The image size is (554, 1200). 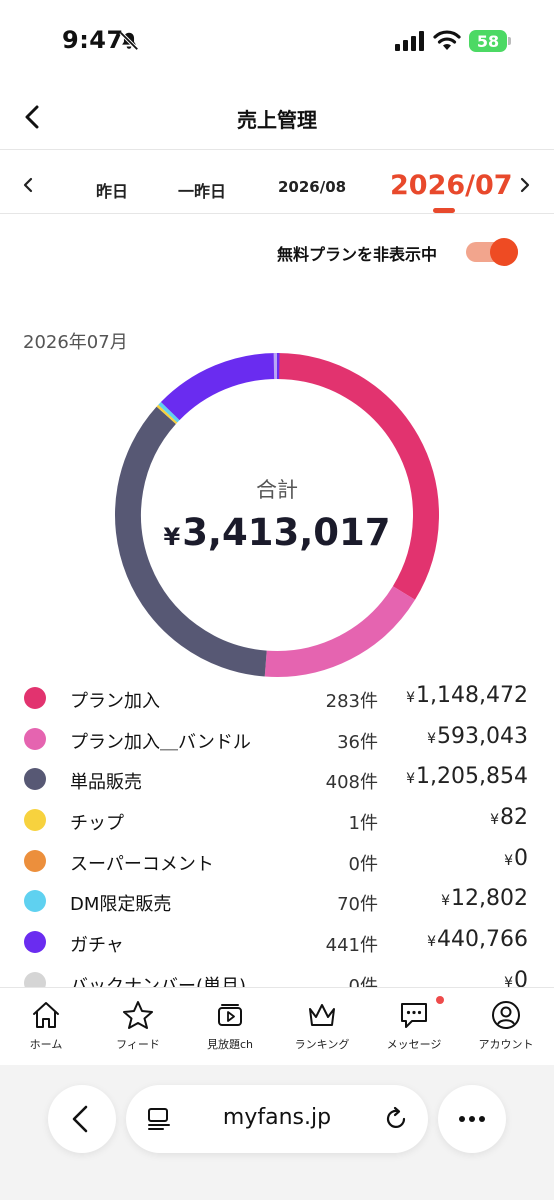 I want to click on legend-amount: ¥12,802, so click(x=484, y=898).